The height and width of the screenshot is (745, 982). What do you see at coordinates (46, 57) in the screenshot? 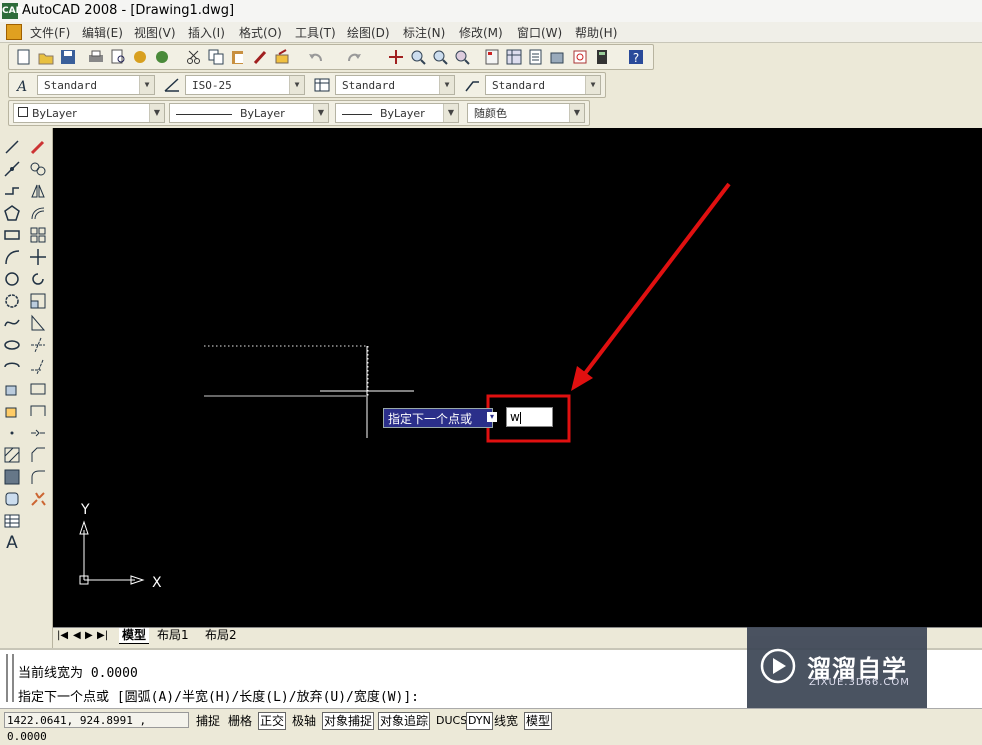
I see `open-icon` at bounding box center [46, 57].